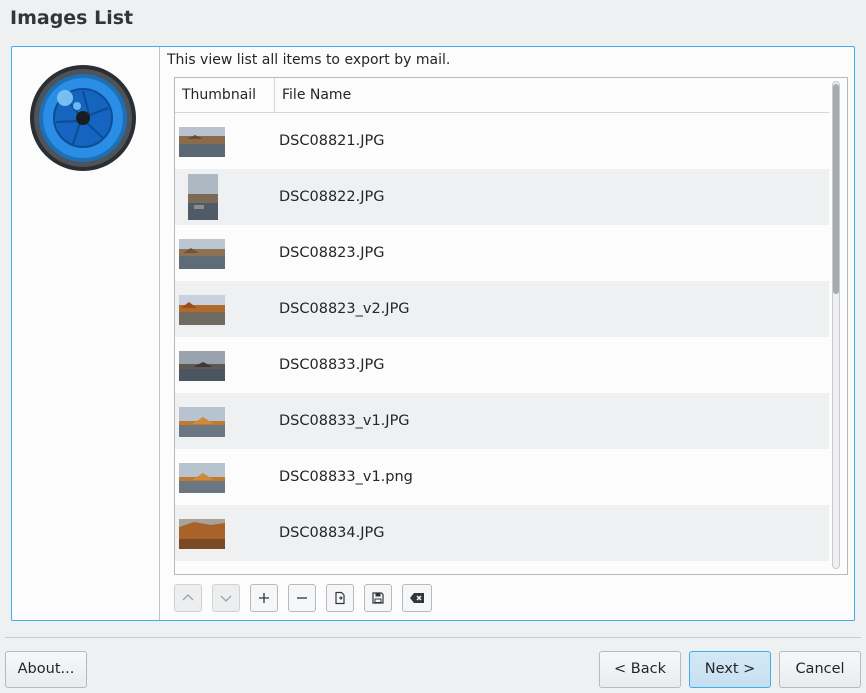  I want to click on file-name: DSC08834.JPG, so click(332, 533).